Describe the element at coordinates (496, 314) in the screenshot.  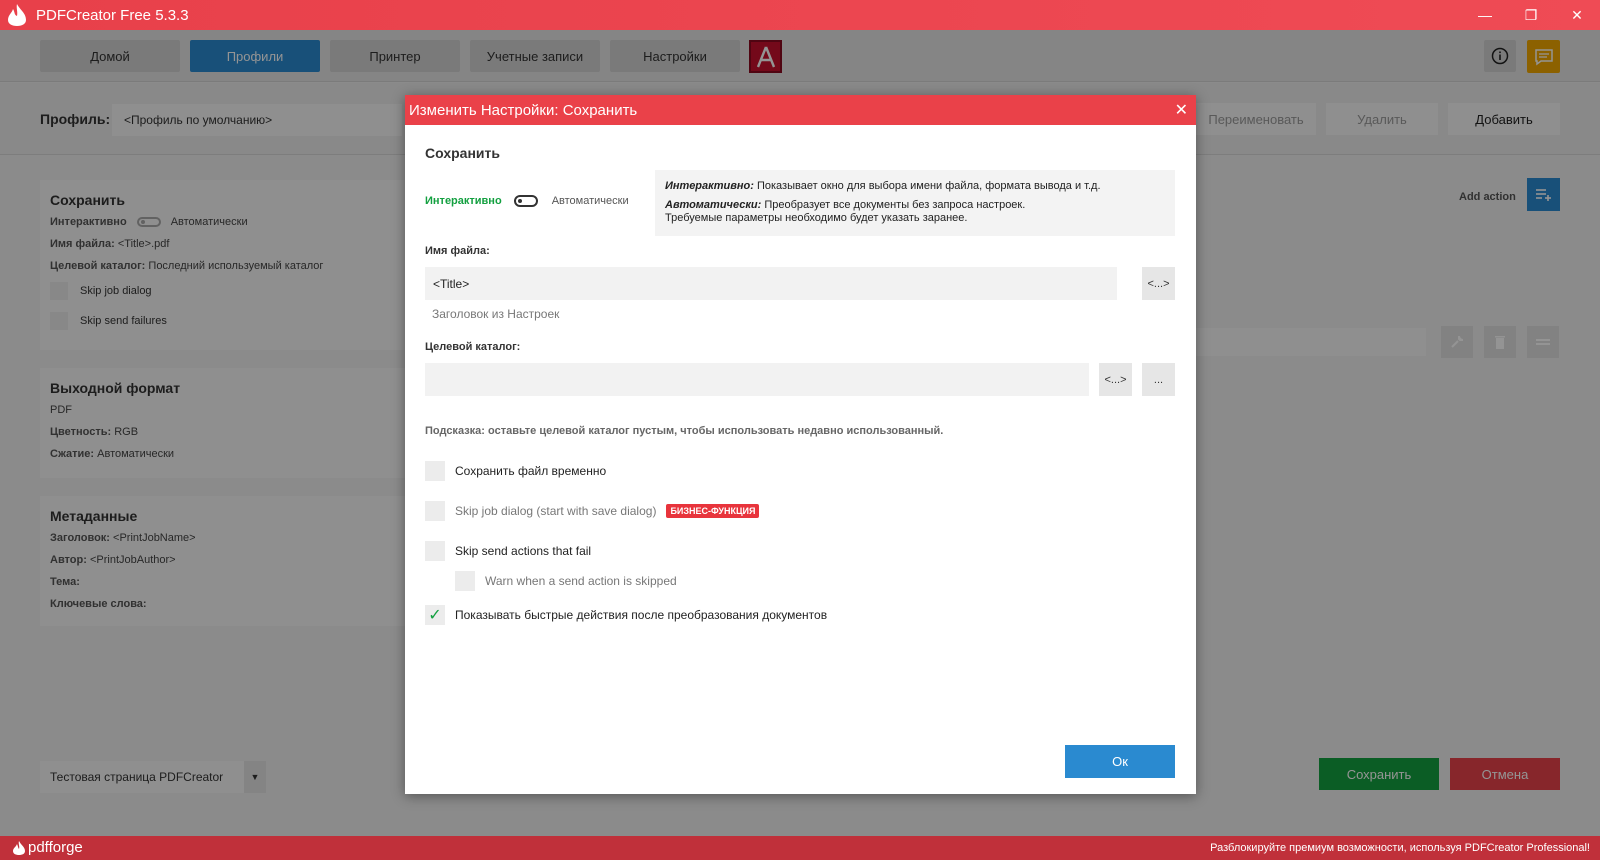
I see `filename-hint: Заголовок из Настроек` at that location.